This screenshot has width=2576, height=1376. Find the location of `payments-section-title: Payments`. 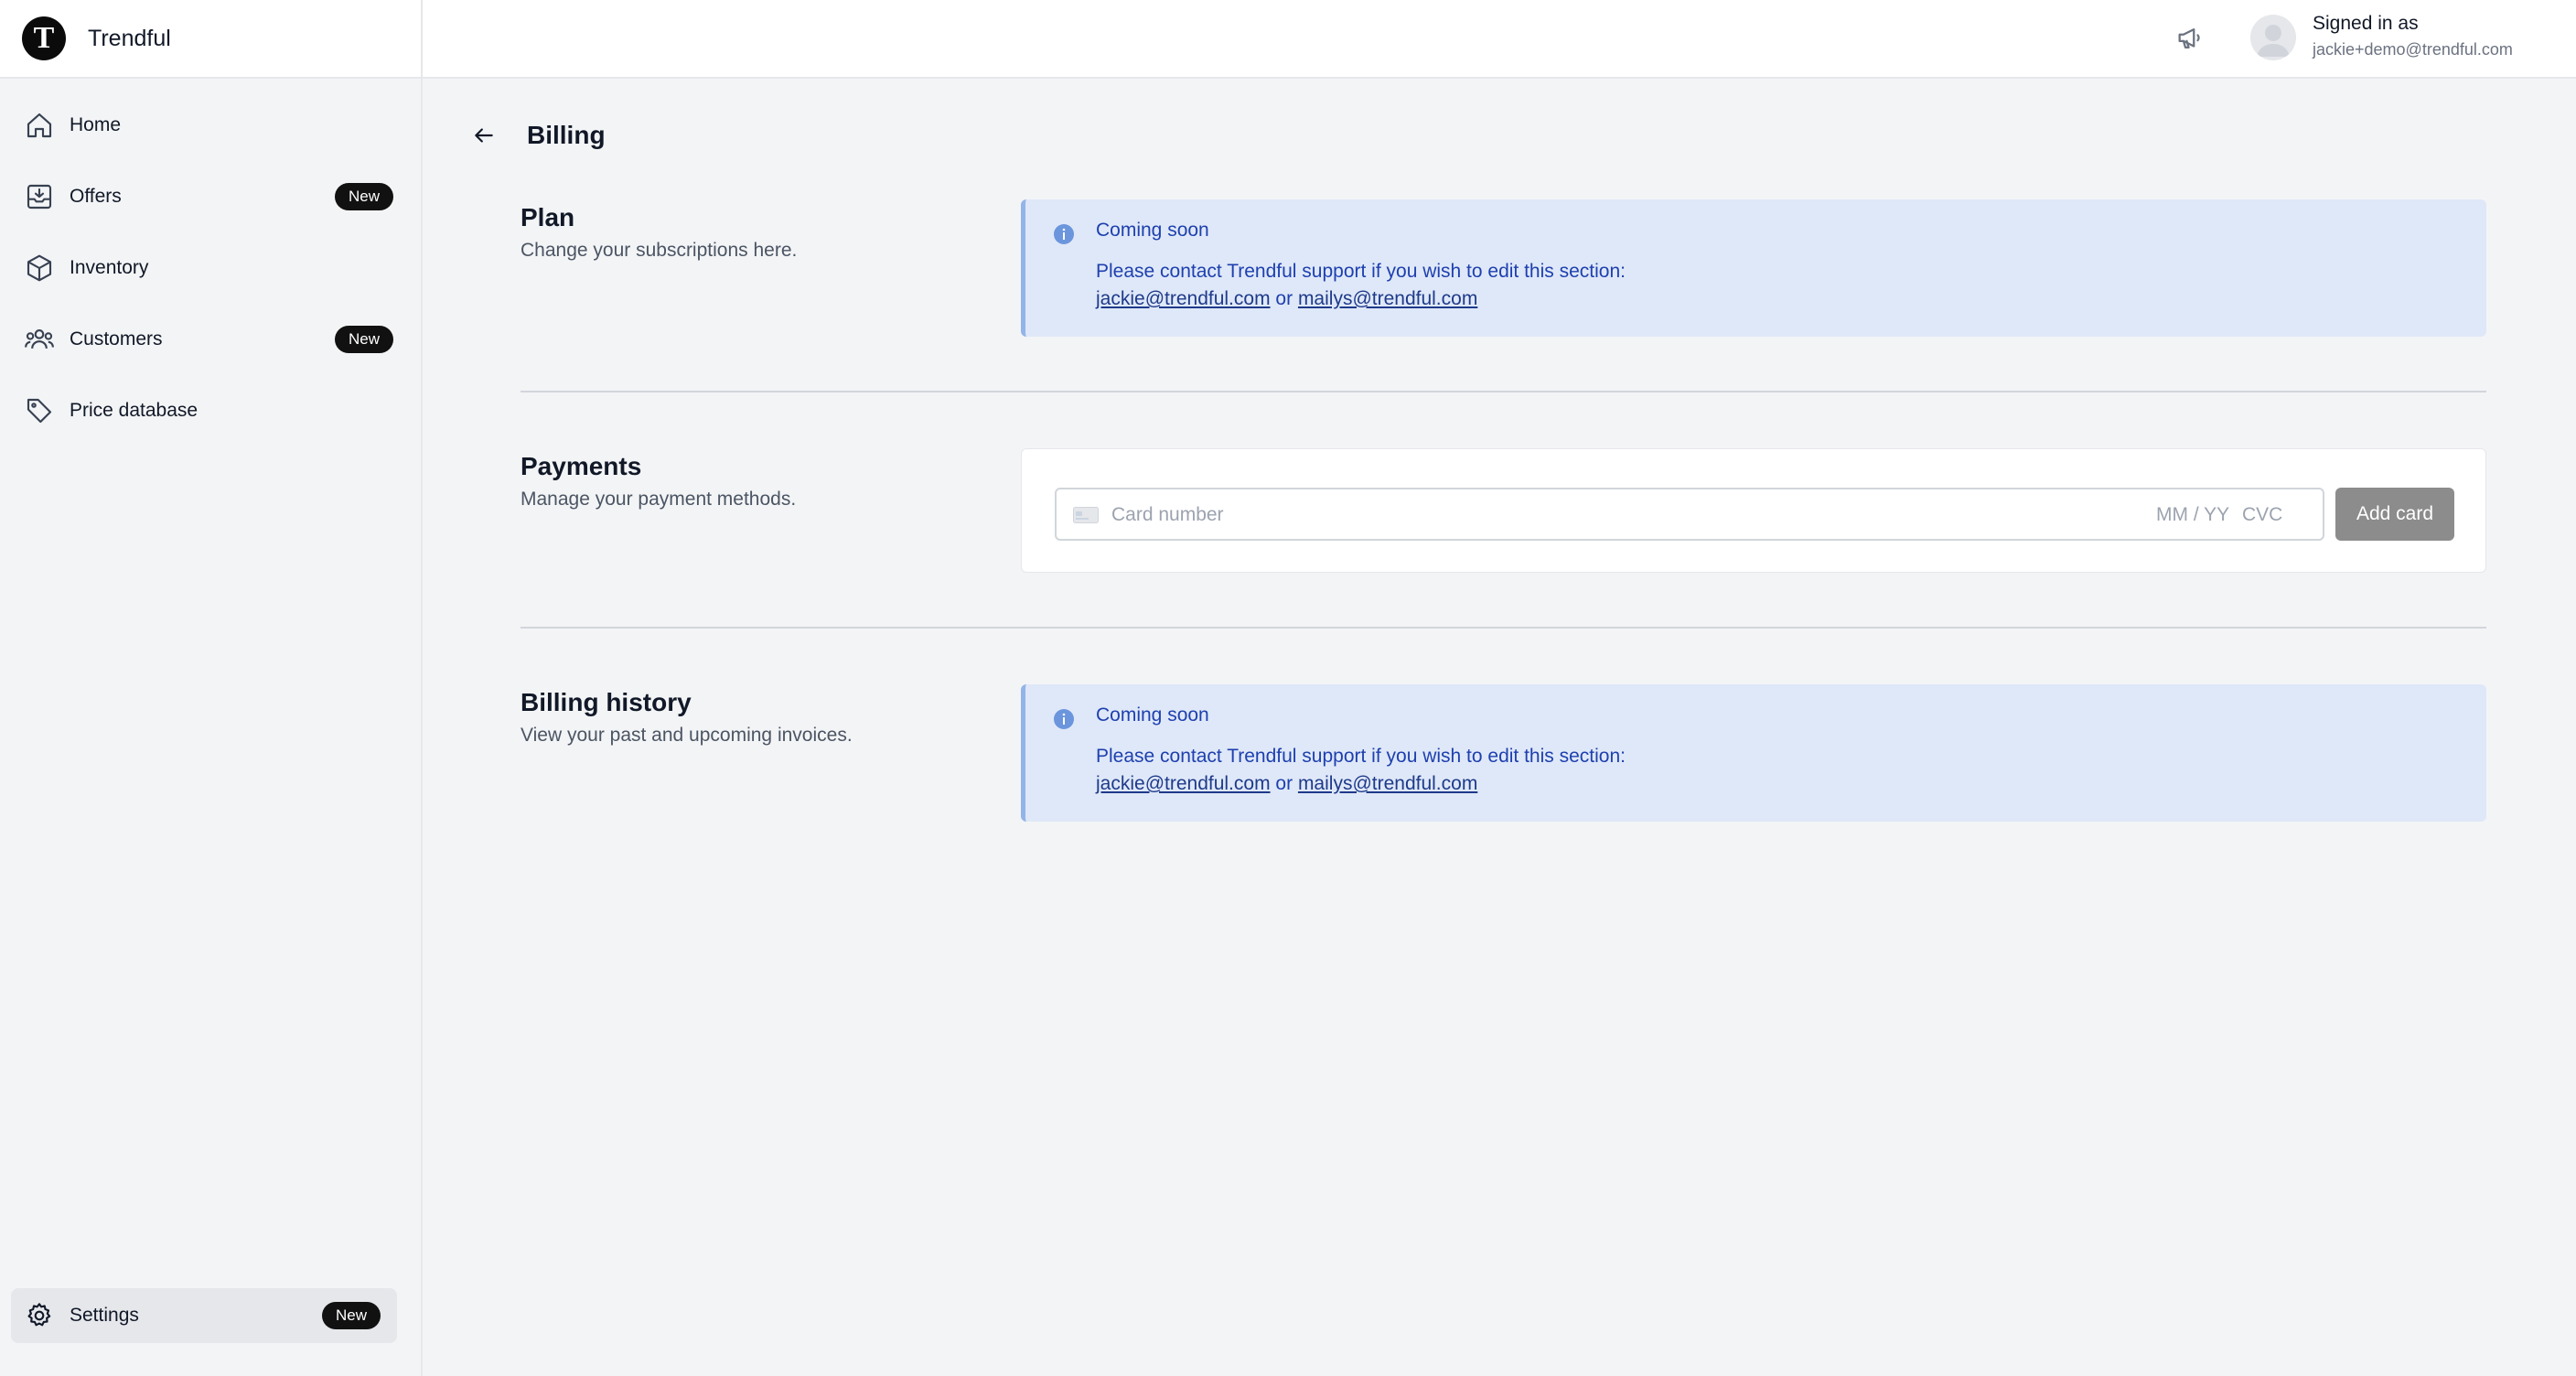

payments-section-title: Payments is located at coordinates (582, 466).